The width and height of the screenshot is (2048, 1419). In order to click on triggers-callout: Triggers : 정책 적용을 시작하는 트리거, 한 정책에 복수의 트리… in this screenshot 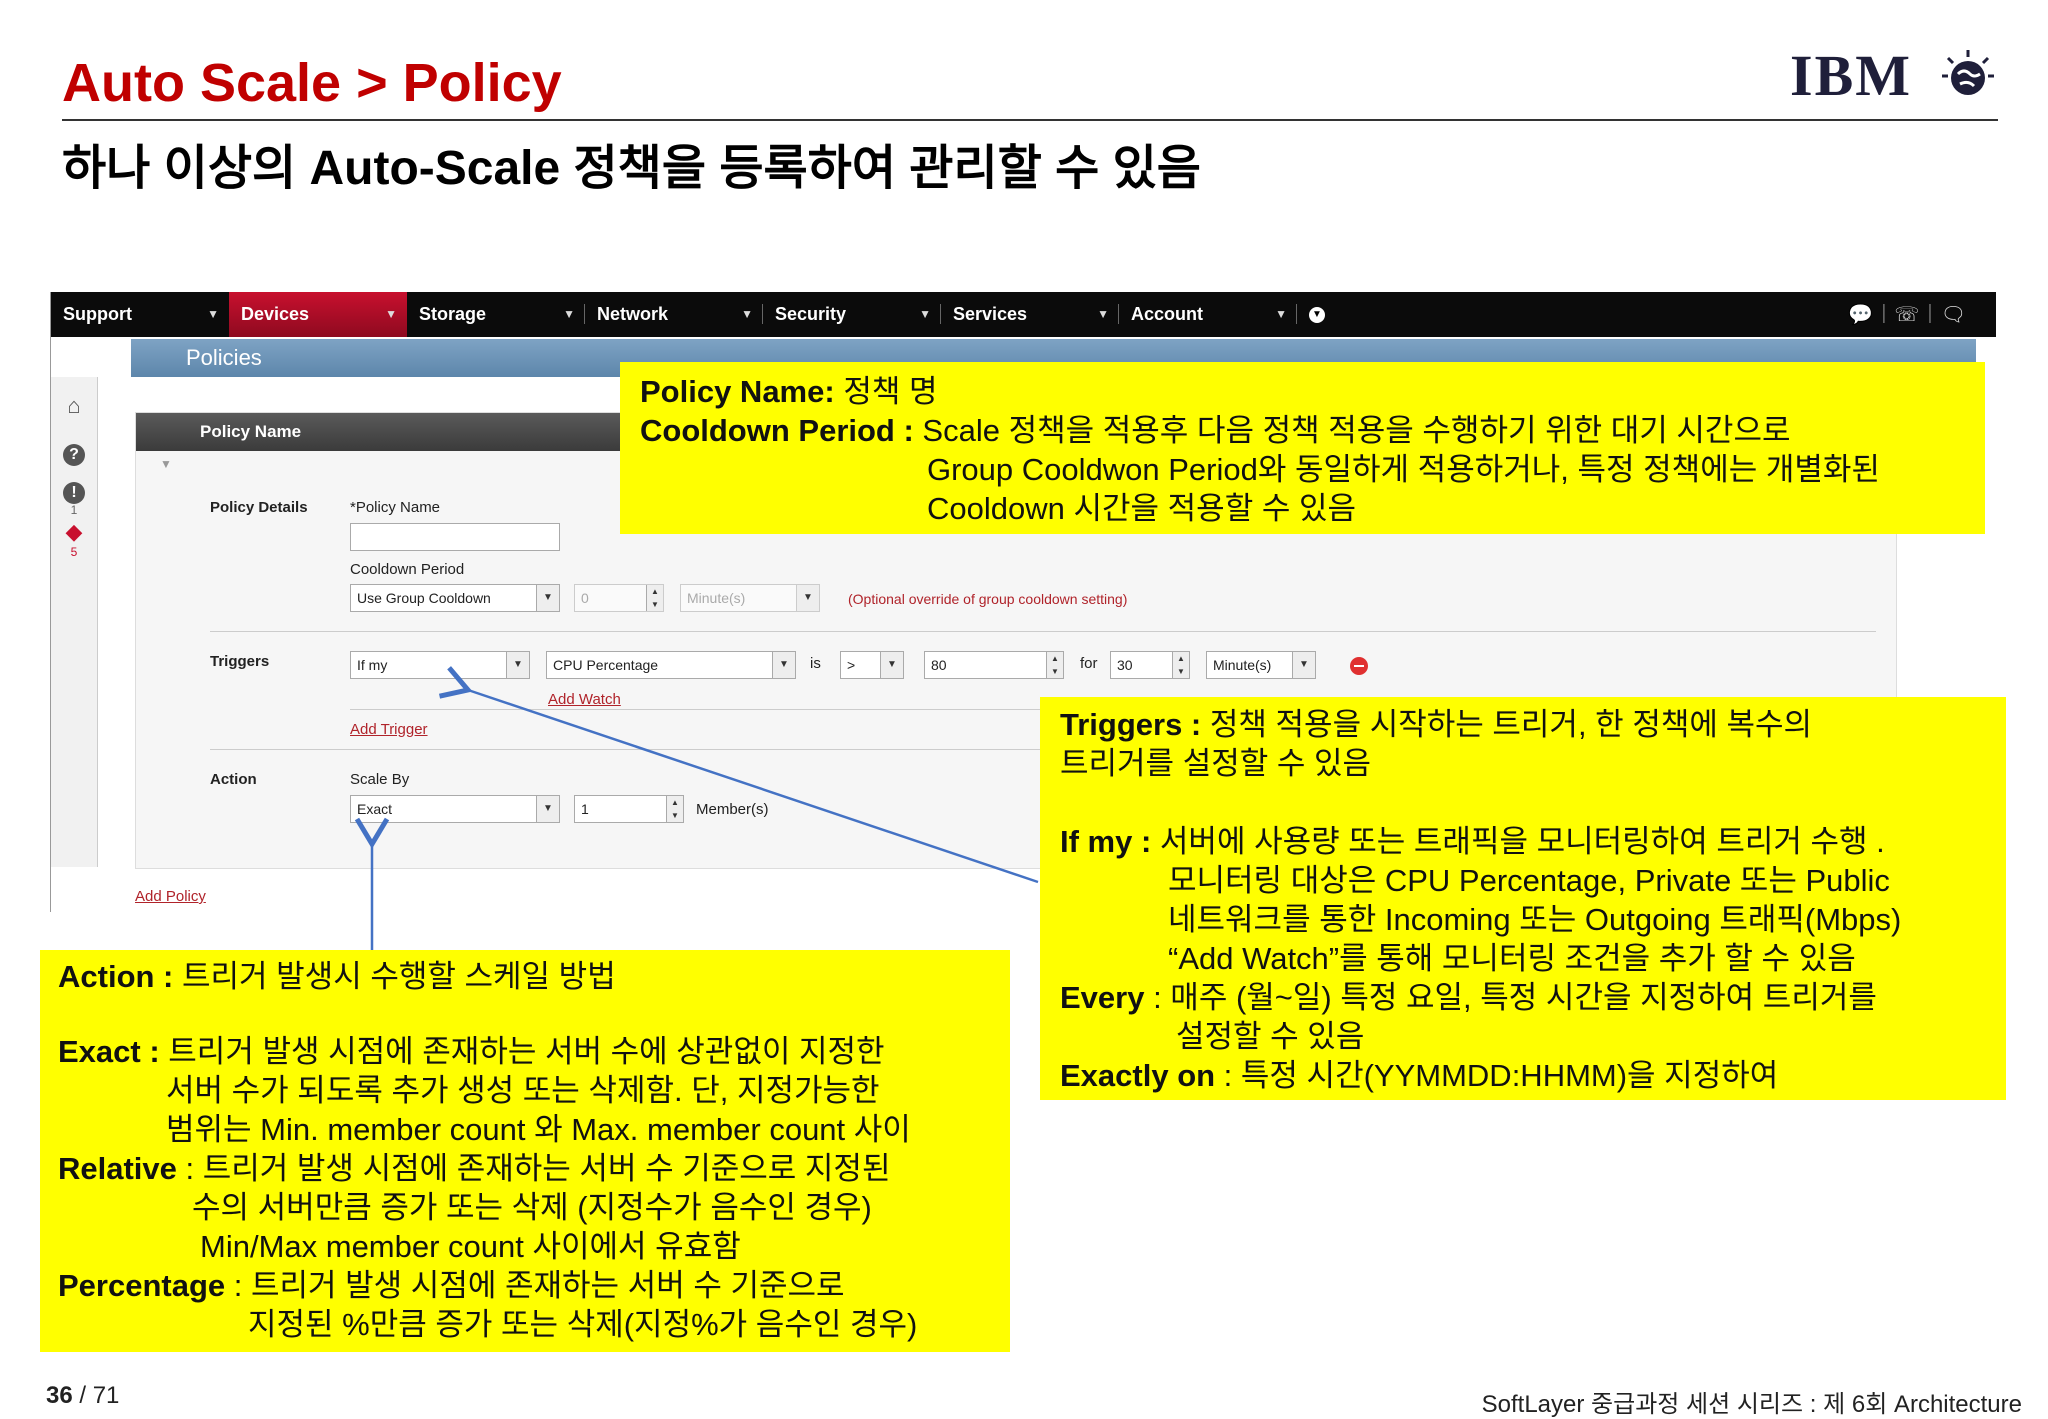, I will do `click(1523, 898)`.